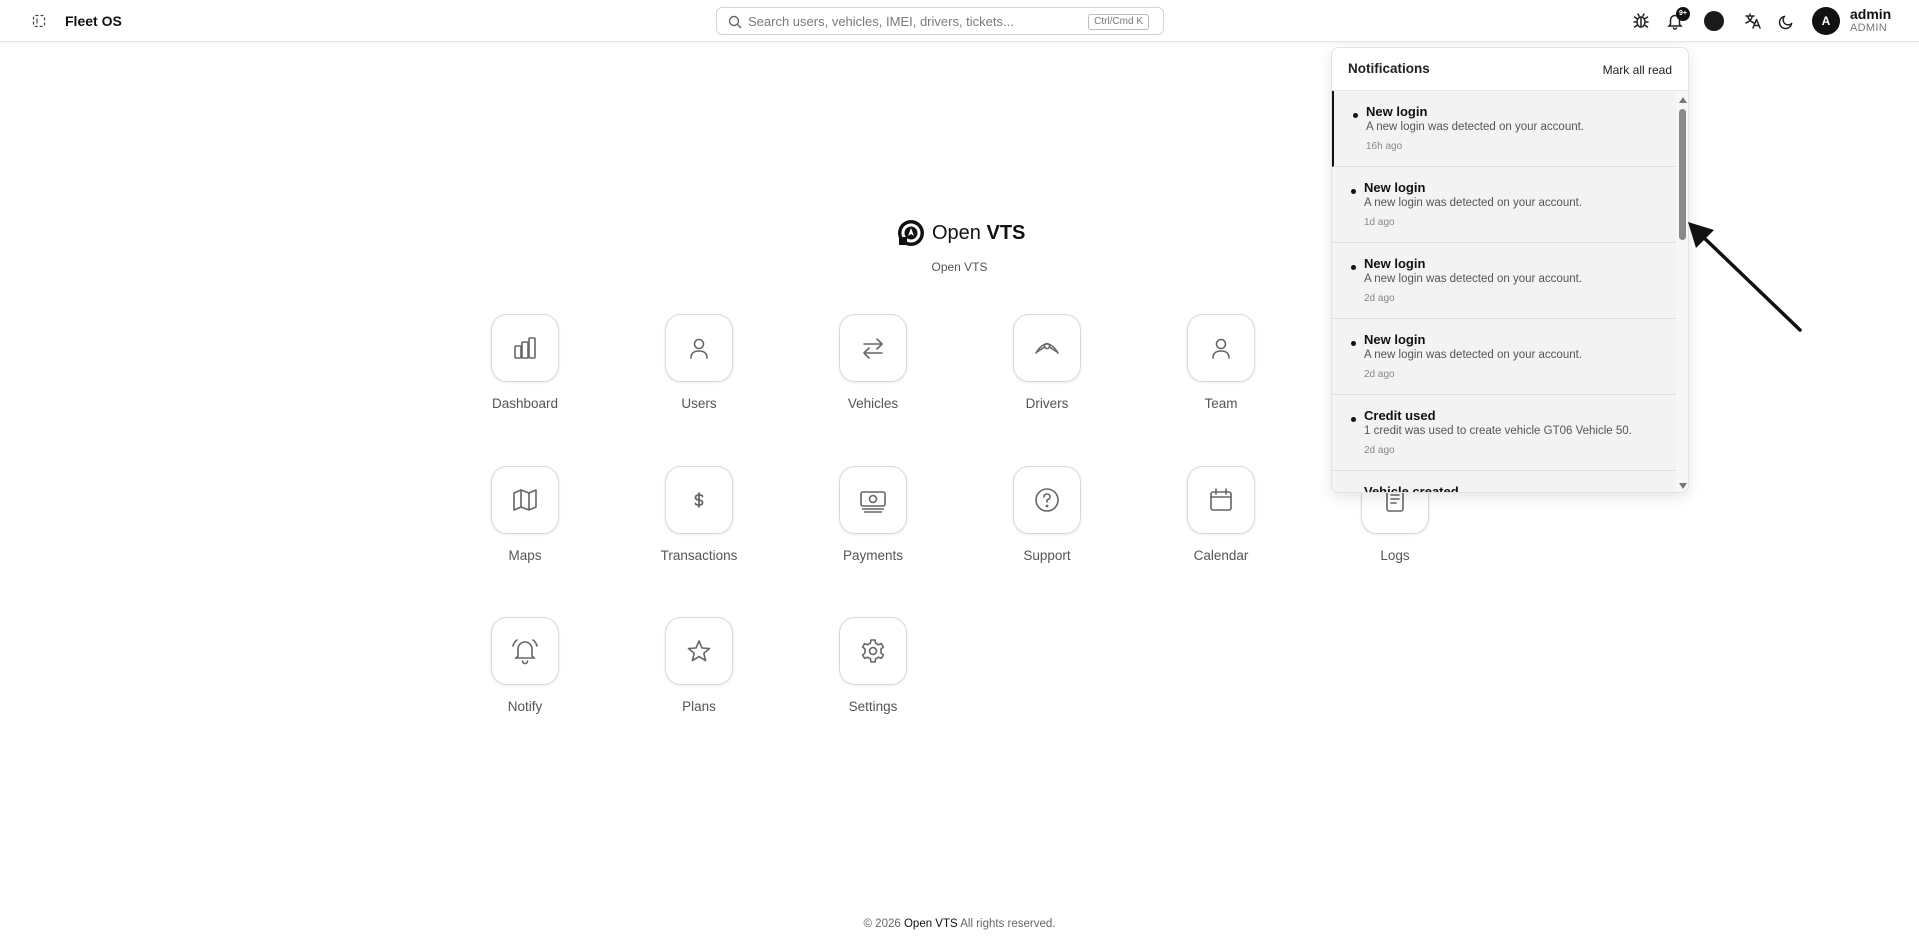 Image resolution: width=1919 pixels, height=942 pixels. I want to click on help-circle-icon, so click(1047, 500).